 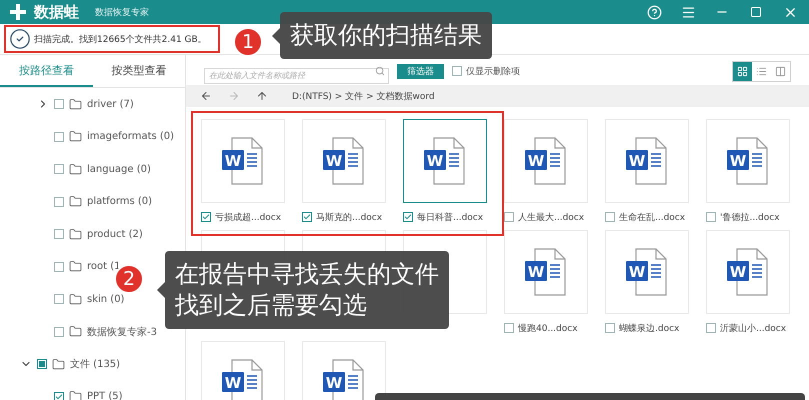 I want to click on file-name: 亏损成超...docx, so click(x=248, y=218).